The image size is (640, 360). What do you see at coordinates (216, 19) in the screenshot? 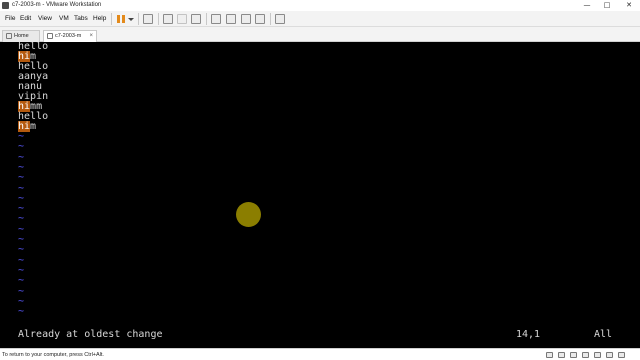
I see `show-library-icon` at bounding box center [216, 19].